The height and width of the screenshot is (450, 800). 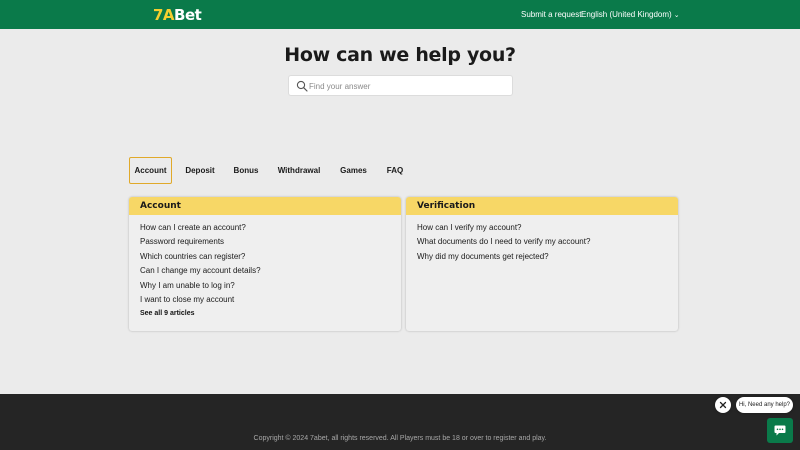 What do you see at coordinates (164, 15) in the screenshot?
I see `logo-part-7a: 7A` at bounding box center [164, 15].